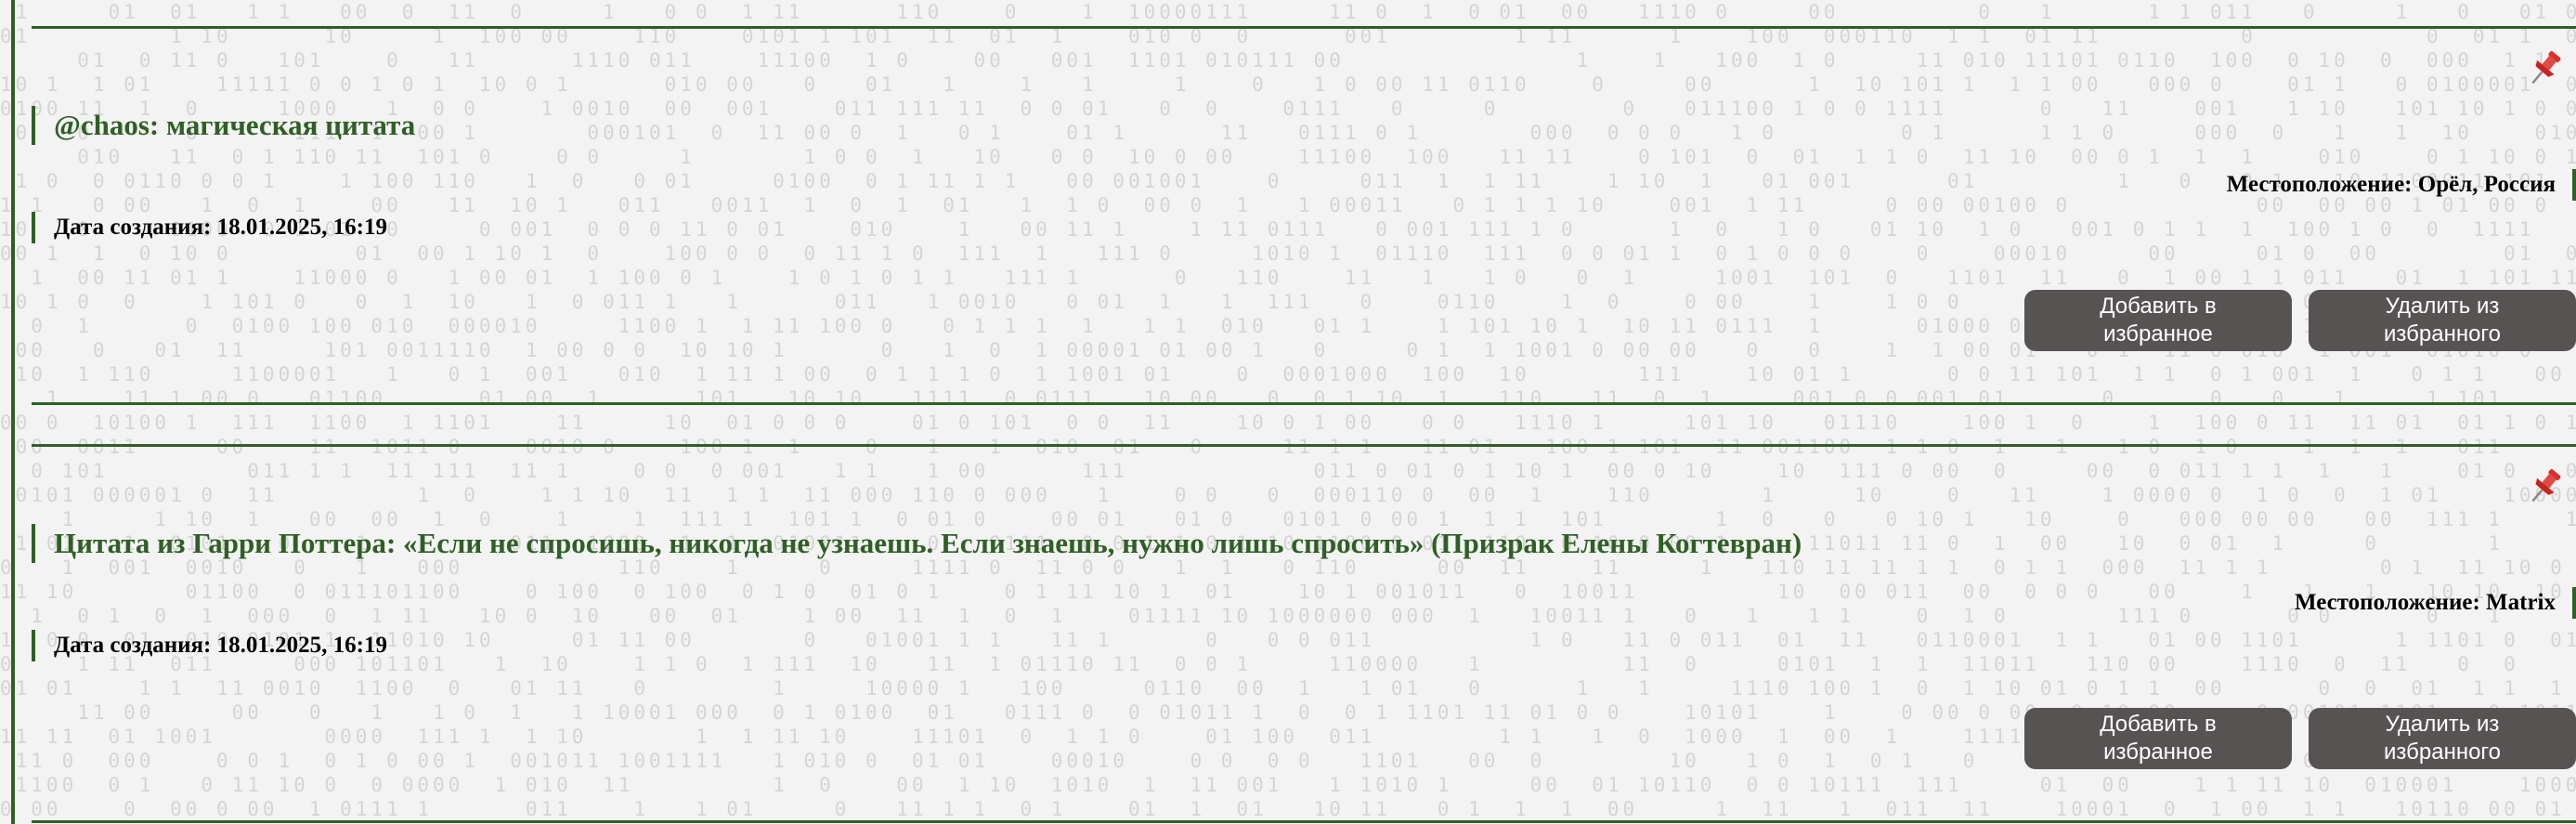 The image size is (2576, 824). I want to click on post-location: Местоположение: Орёл, Россия, so click(2401, 185).